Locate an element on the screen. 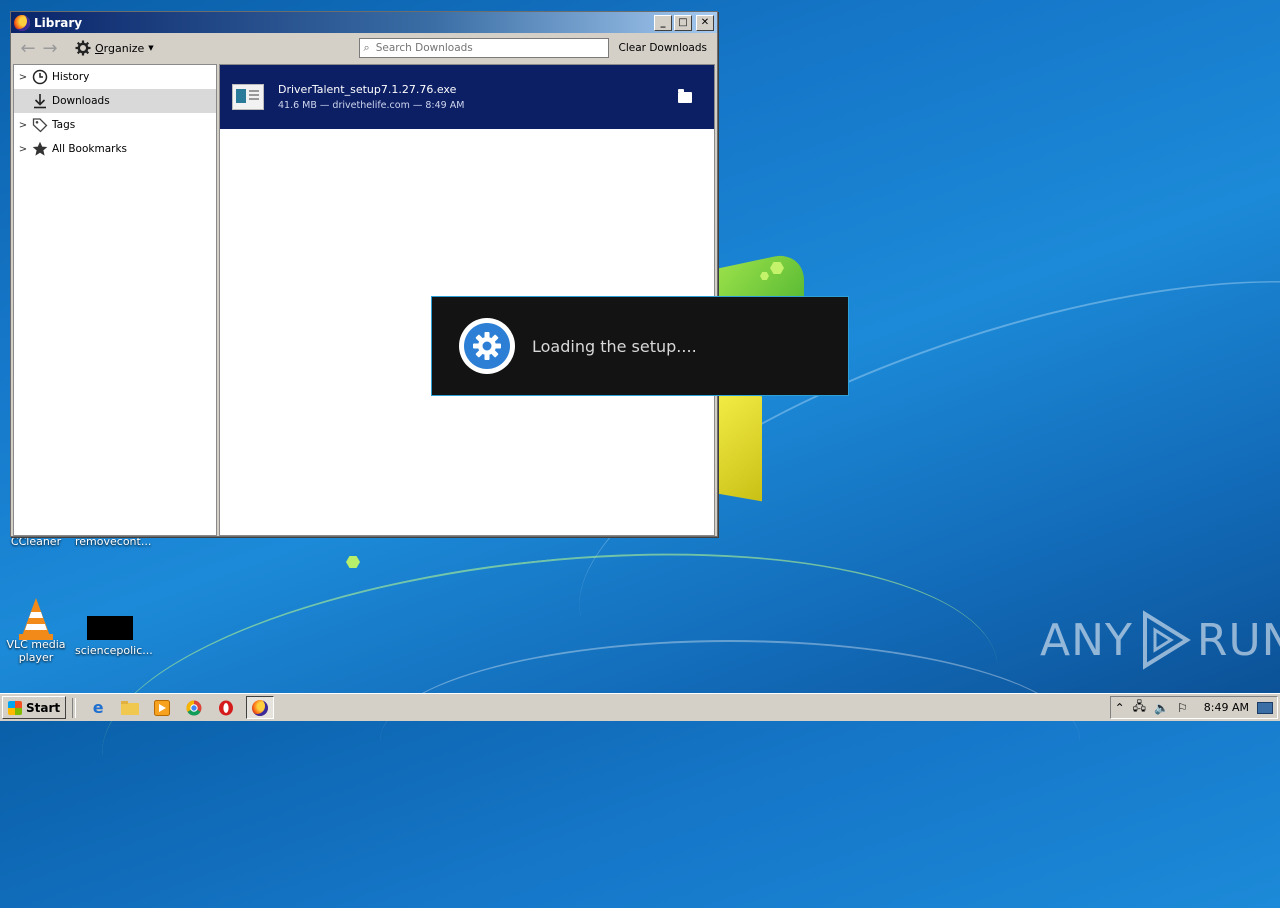 Image resolution: width=1280 pixels, height=908 pixels. watermark-text-right: RUN is located at coordinates (1238, 640).